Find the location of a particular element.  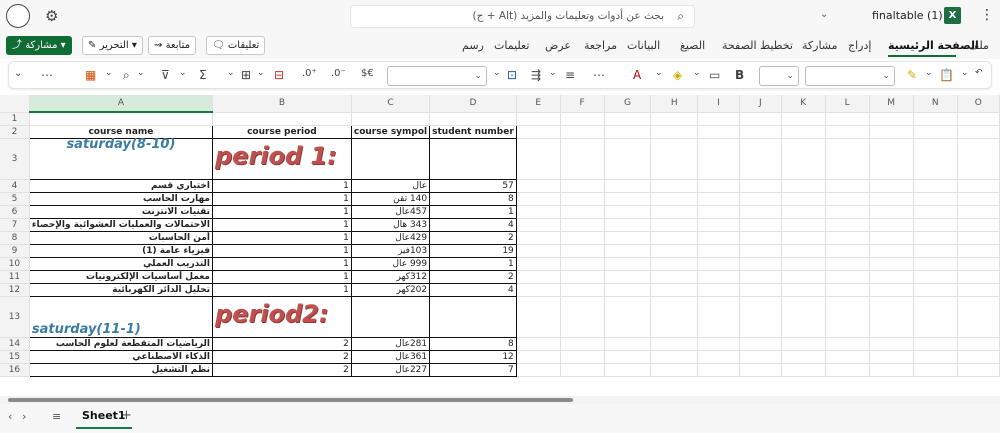

cell-period-title: period2: is located at coordinates (281, 316).